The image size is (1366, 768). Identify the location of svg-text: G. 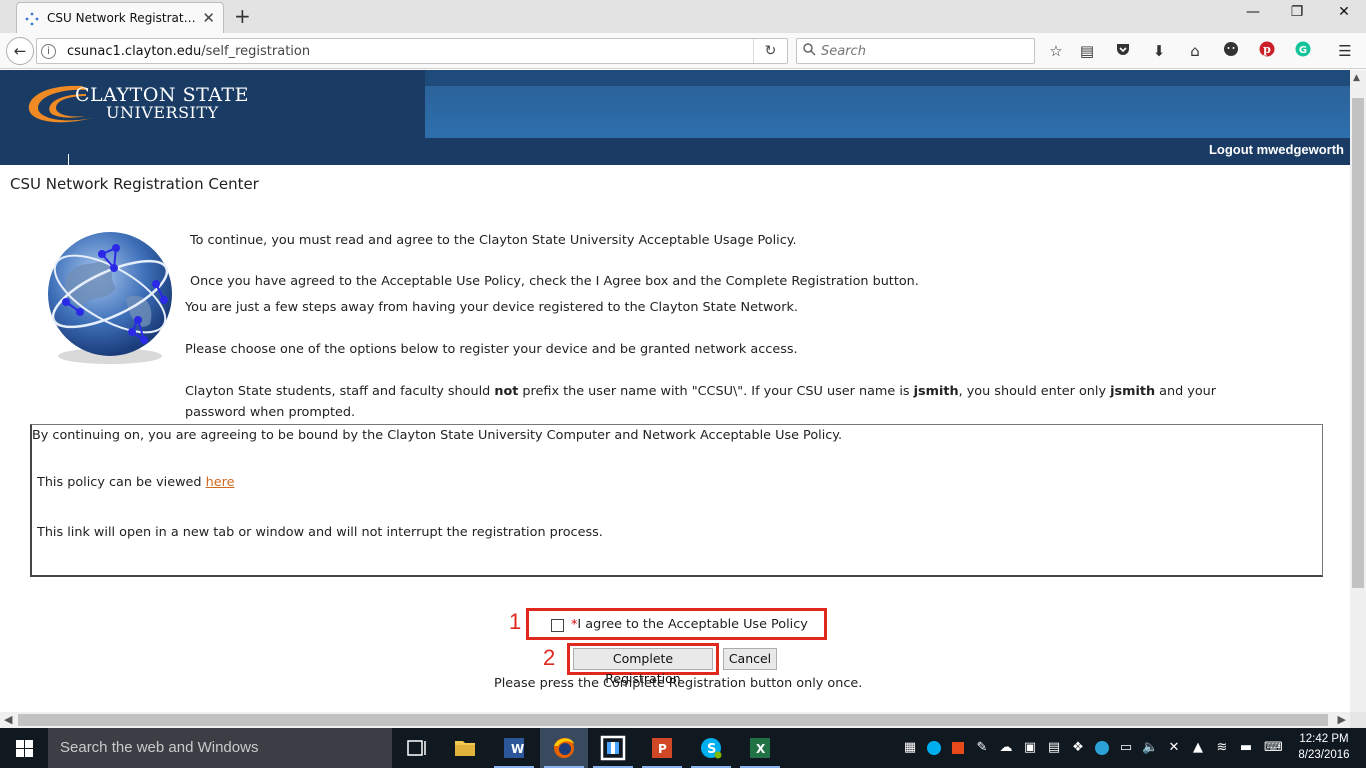
(1303, 50).